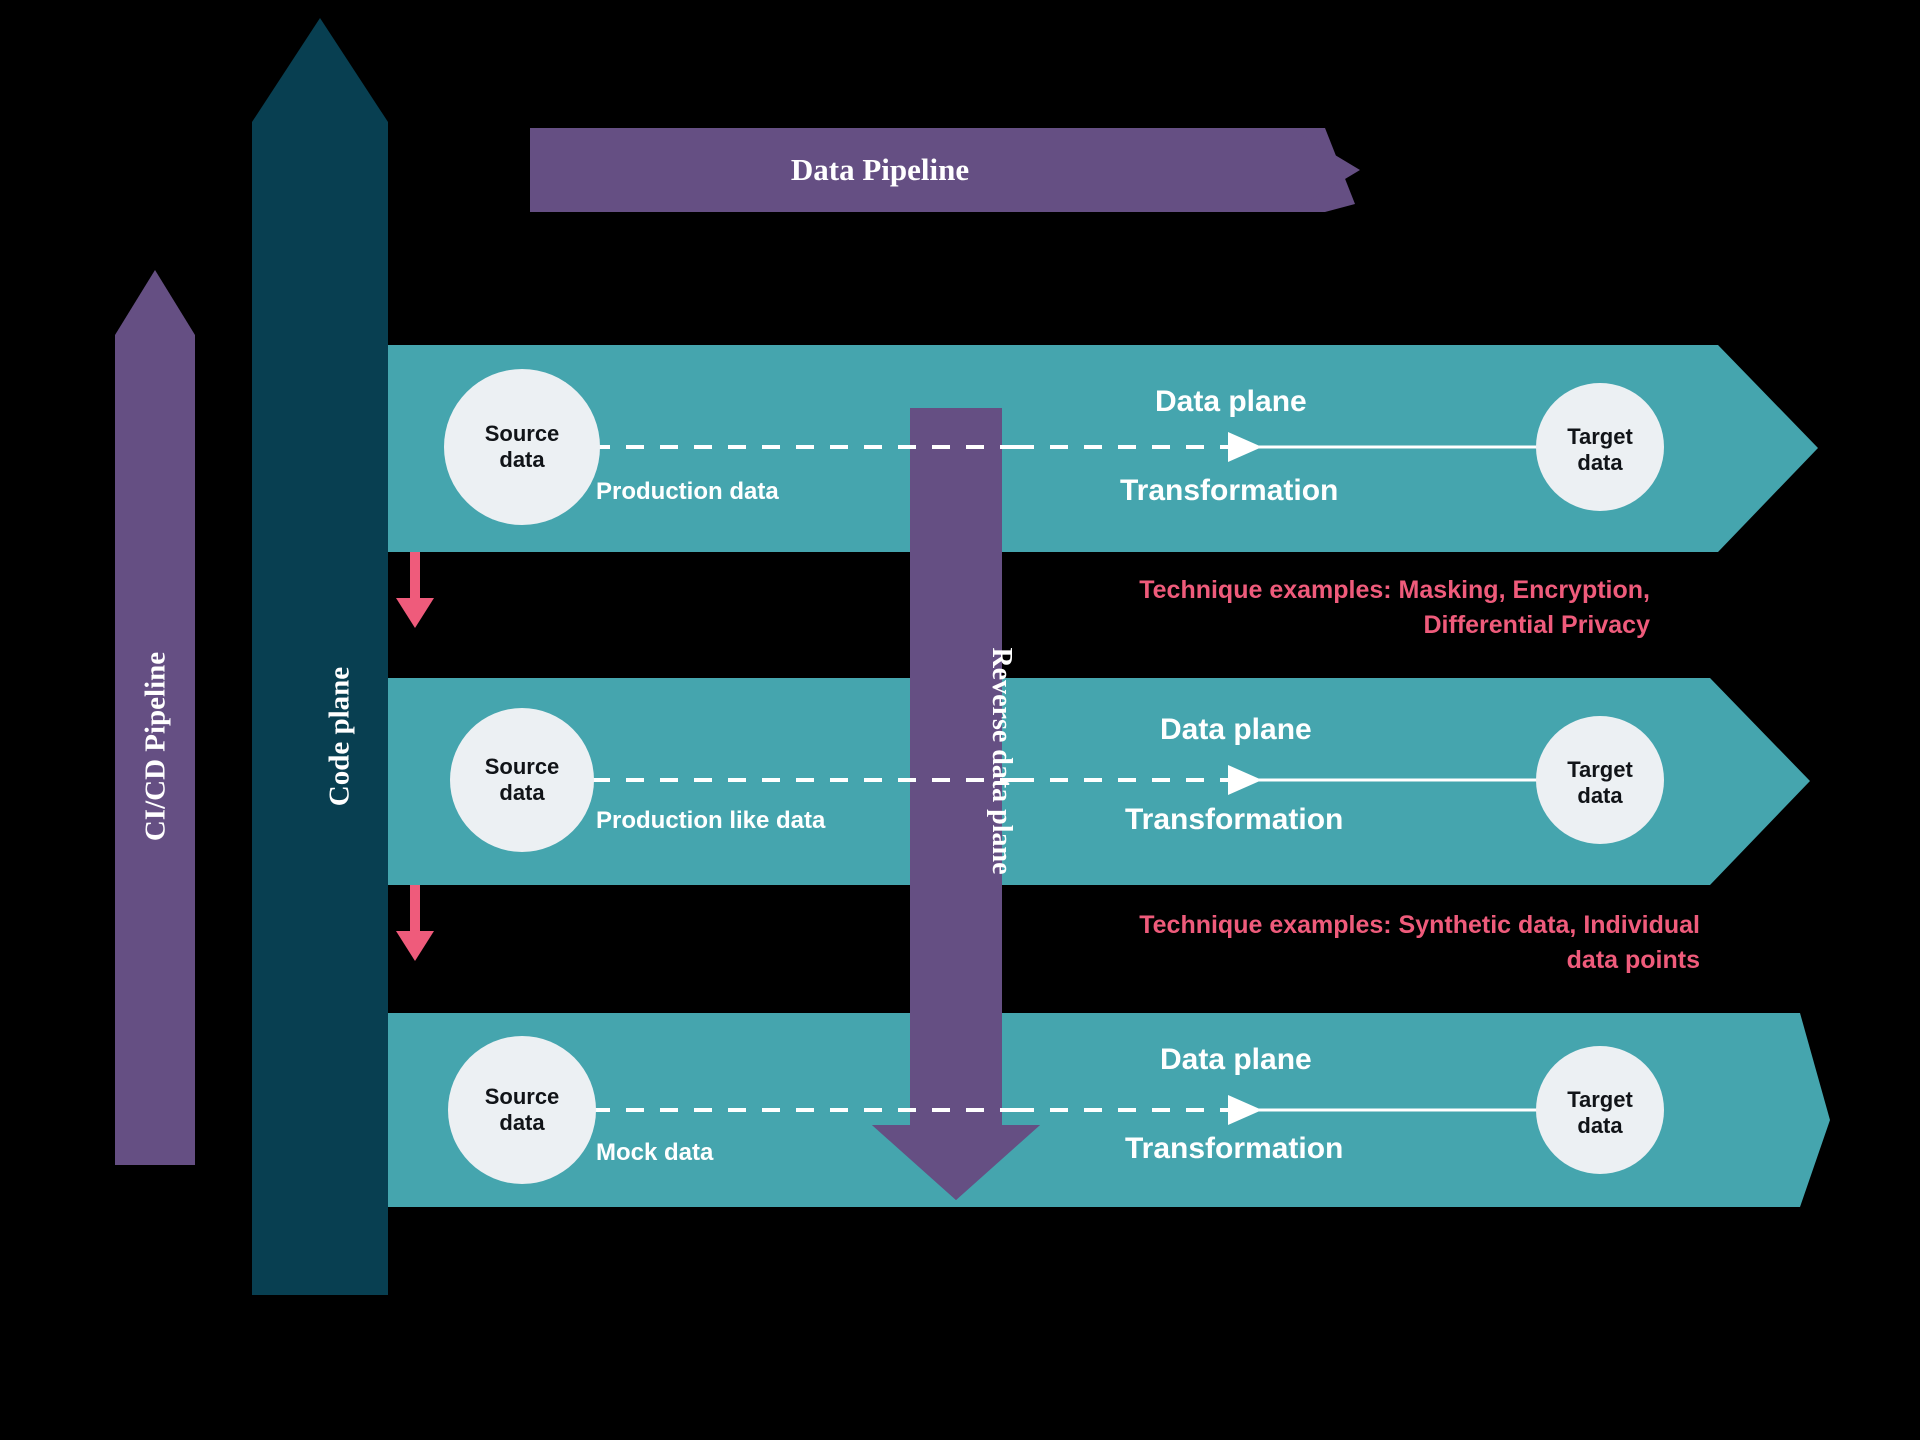 The width and height of the screenshot is (1920, 1440). What do you see at coordinates (880, 169) in the screenshot?
I see `data-pipeline-label: Data Pipeline` at bounding box center [880, 169].